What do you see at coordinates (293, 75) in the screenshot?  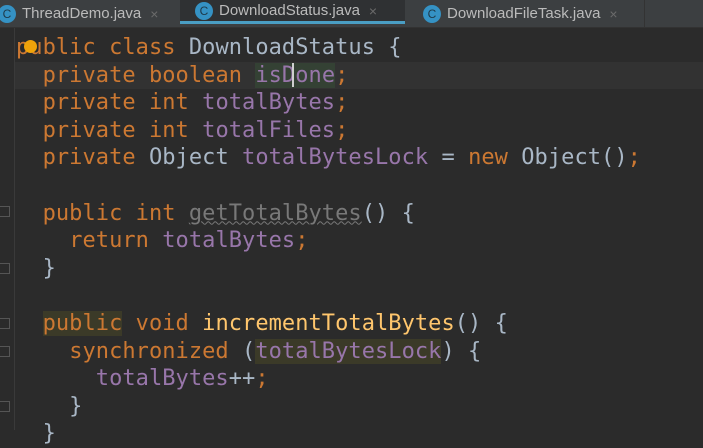 I see `text-caret` at bounding box center [293, 75].